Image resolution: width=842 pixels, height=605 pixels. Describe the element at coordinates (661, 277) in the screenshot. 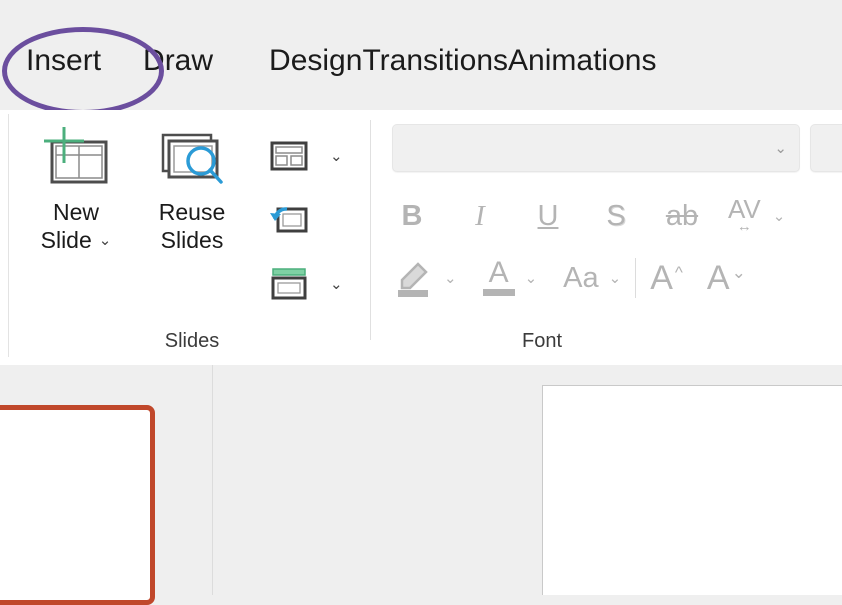

I see `increase-font-size-glyph: A` at that location.